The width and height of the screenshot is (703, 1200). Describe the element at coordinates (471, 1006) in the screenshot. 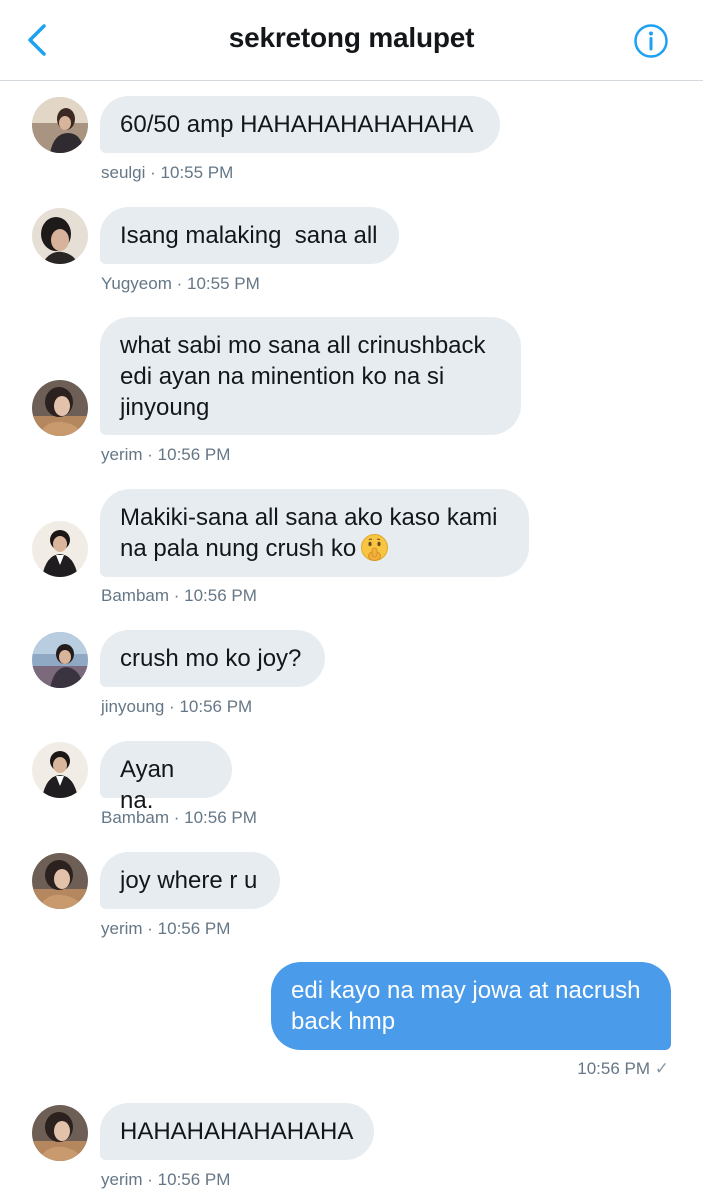

I see `own-message-bubble: edi kayo na may jowa at nacrush back hmp` at that location.